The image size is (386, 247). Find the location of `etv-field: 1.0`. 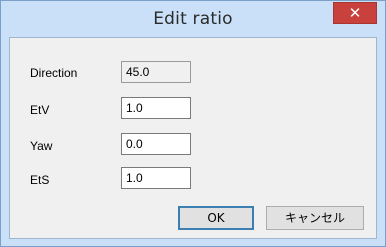

etv-field: 1.0 is located at coordinates (156, 108).